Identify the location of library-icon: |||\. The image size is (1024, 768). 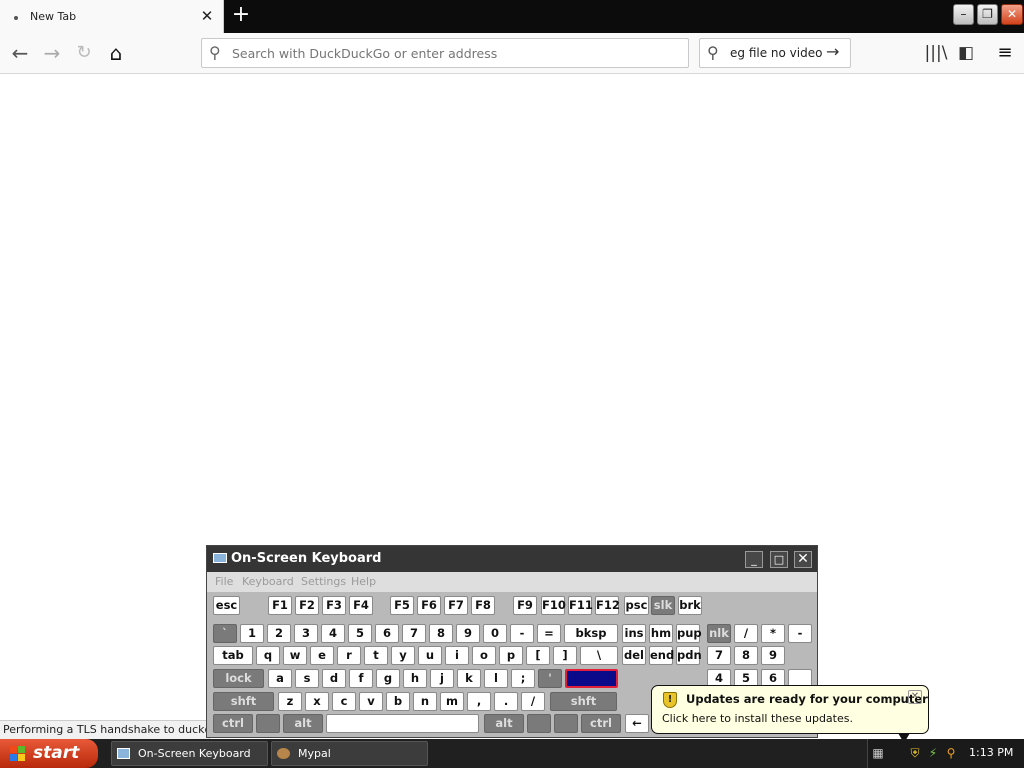
(936, 53).